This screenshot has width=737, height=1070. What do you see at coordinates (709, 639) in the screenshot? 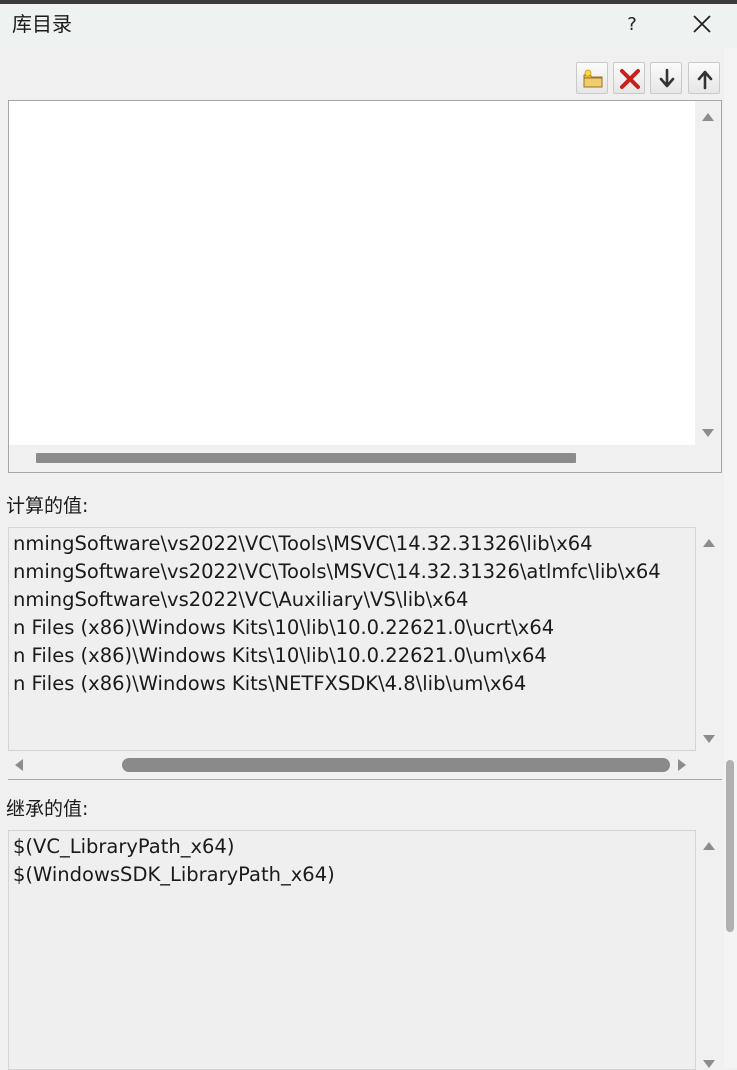
I see `computed-values-vertical-scrollbar` at bounding box center [709, 639].